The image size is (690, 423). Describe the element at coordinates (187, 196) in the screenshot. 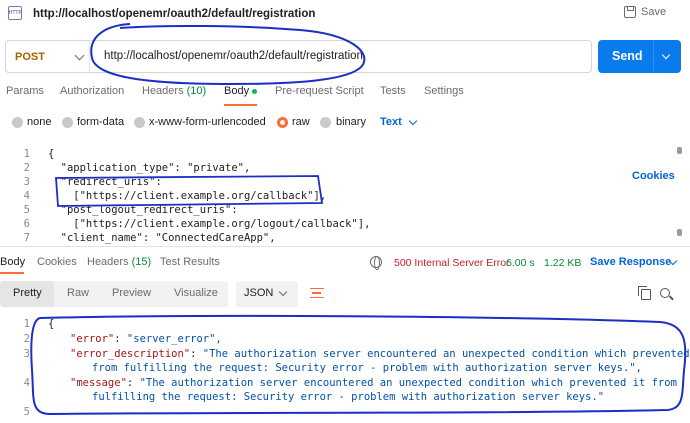

I see `code-line: ["https://client.example.org/callback"],` at that location.